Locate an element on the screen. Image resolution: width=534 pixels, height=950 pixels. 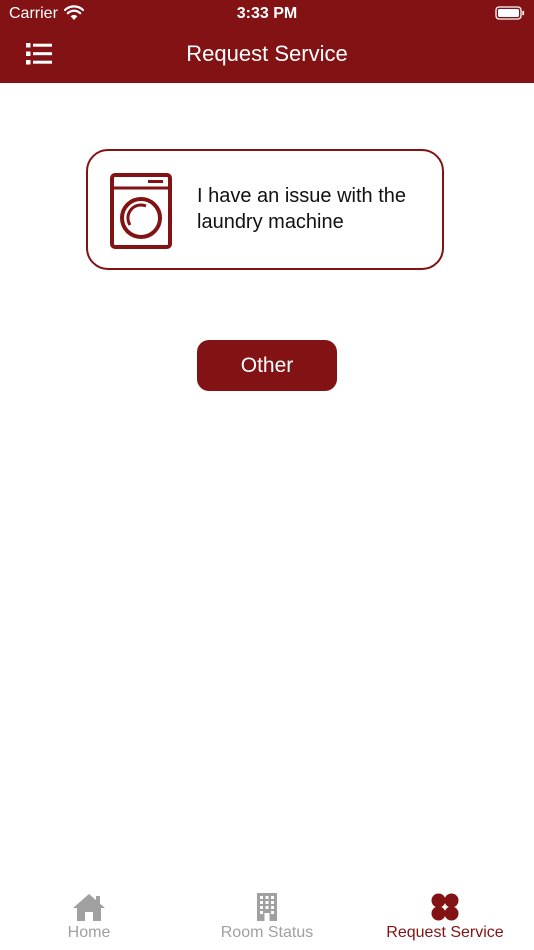
tab-home: Home is located at coordinates (89, 917).